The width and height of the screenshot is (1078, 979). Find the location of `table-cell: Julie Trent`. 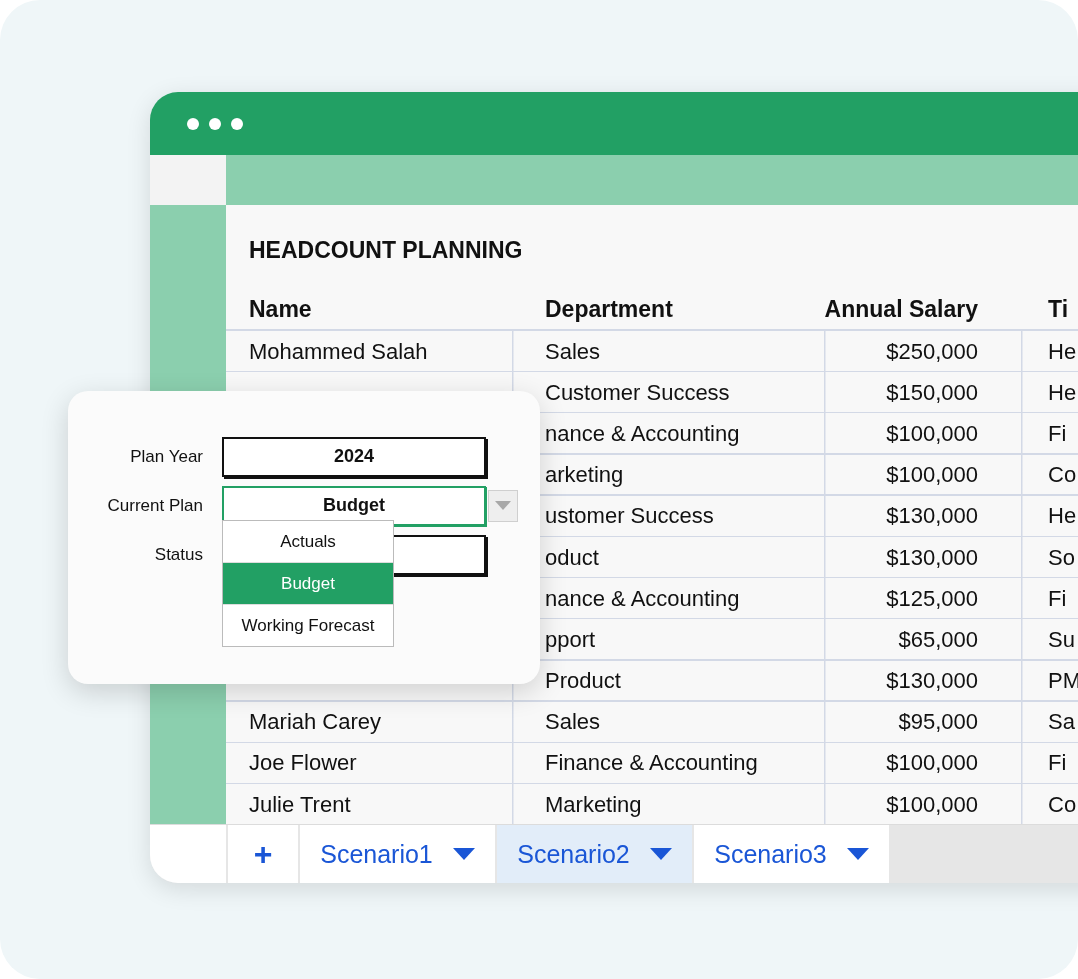

table-cell: Julie Trent is located at coordinates (300, 804).